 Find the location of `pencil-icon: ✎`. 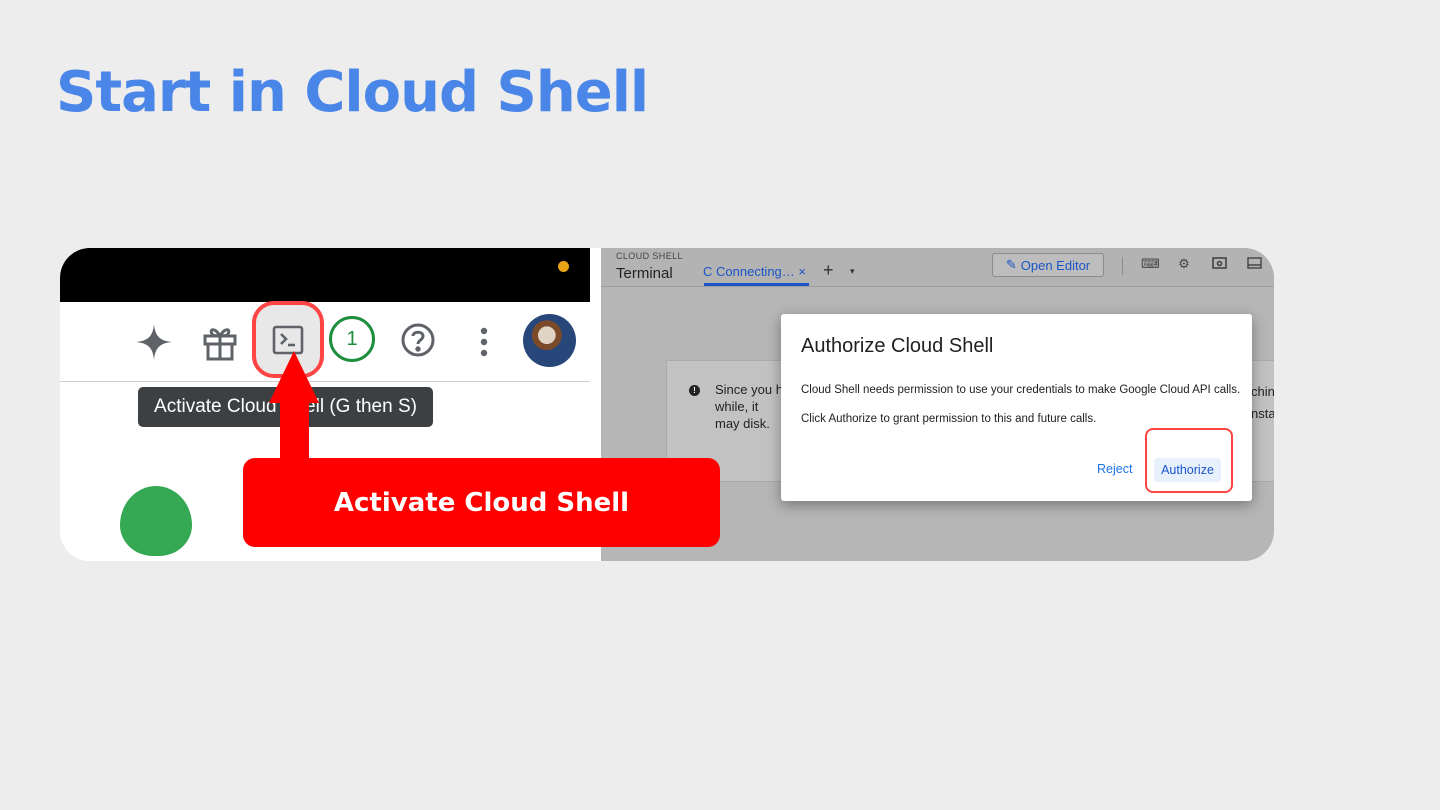

pencil-icon: ✎ is located at coordinates (1011, 264).